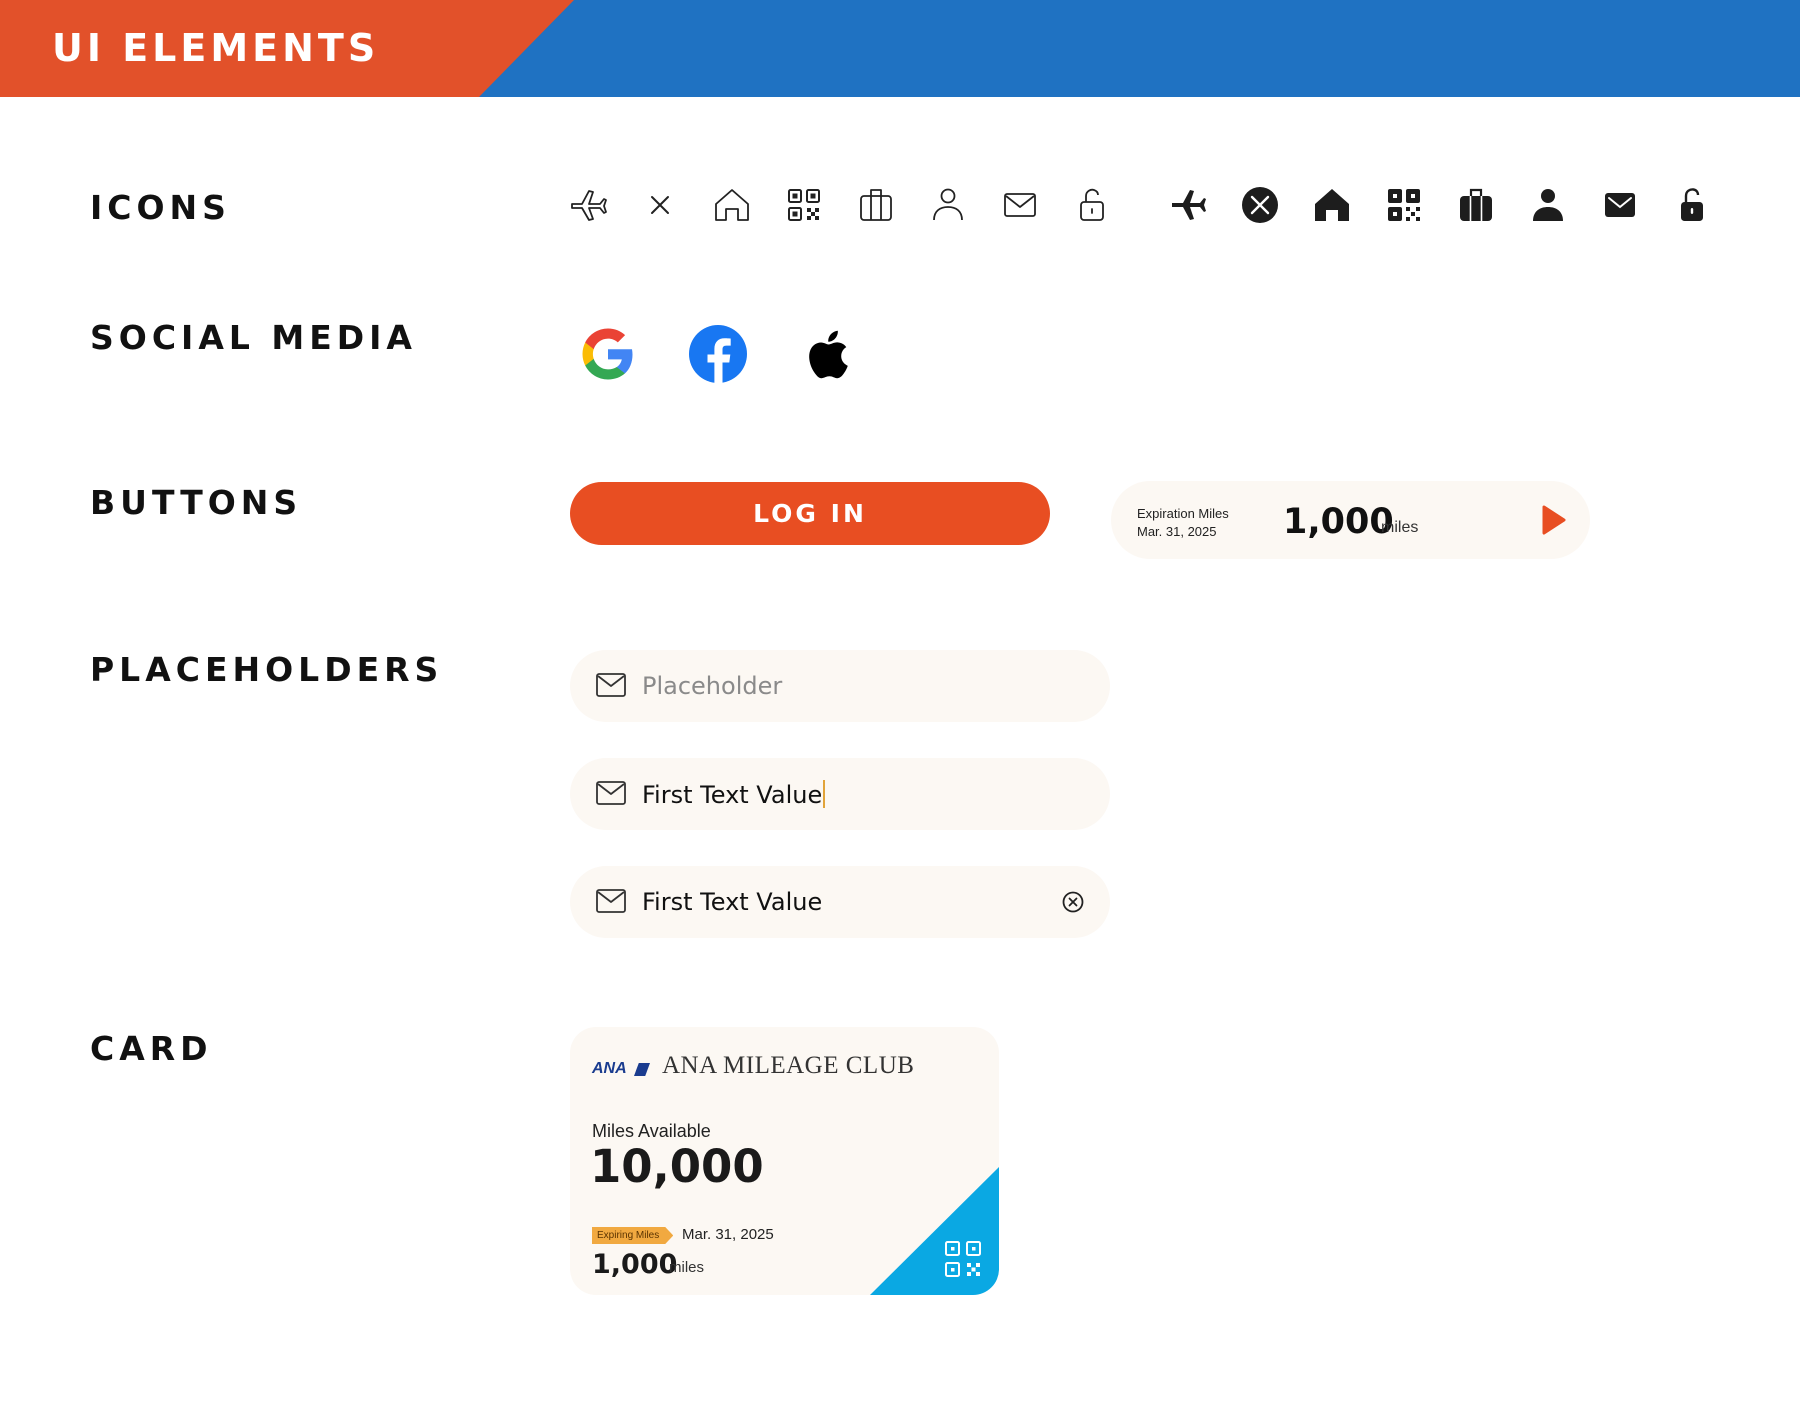  I want to click on expiring-value: 1,000, so click(635, 1264).